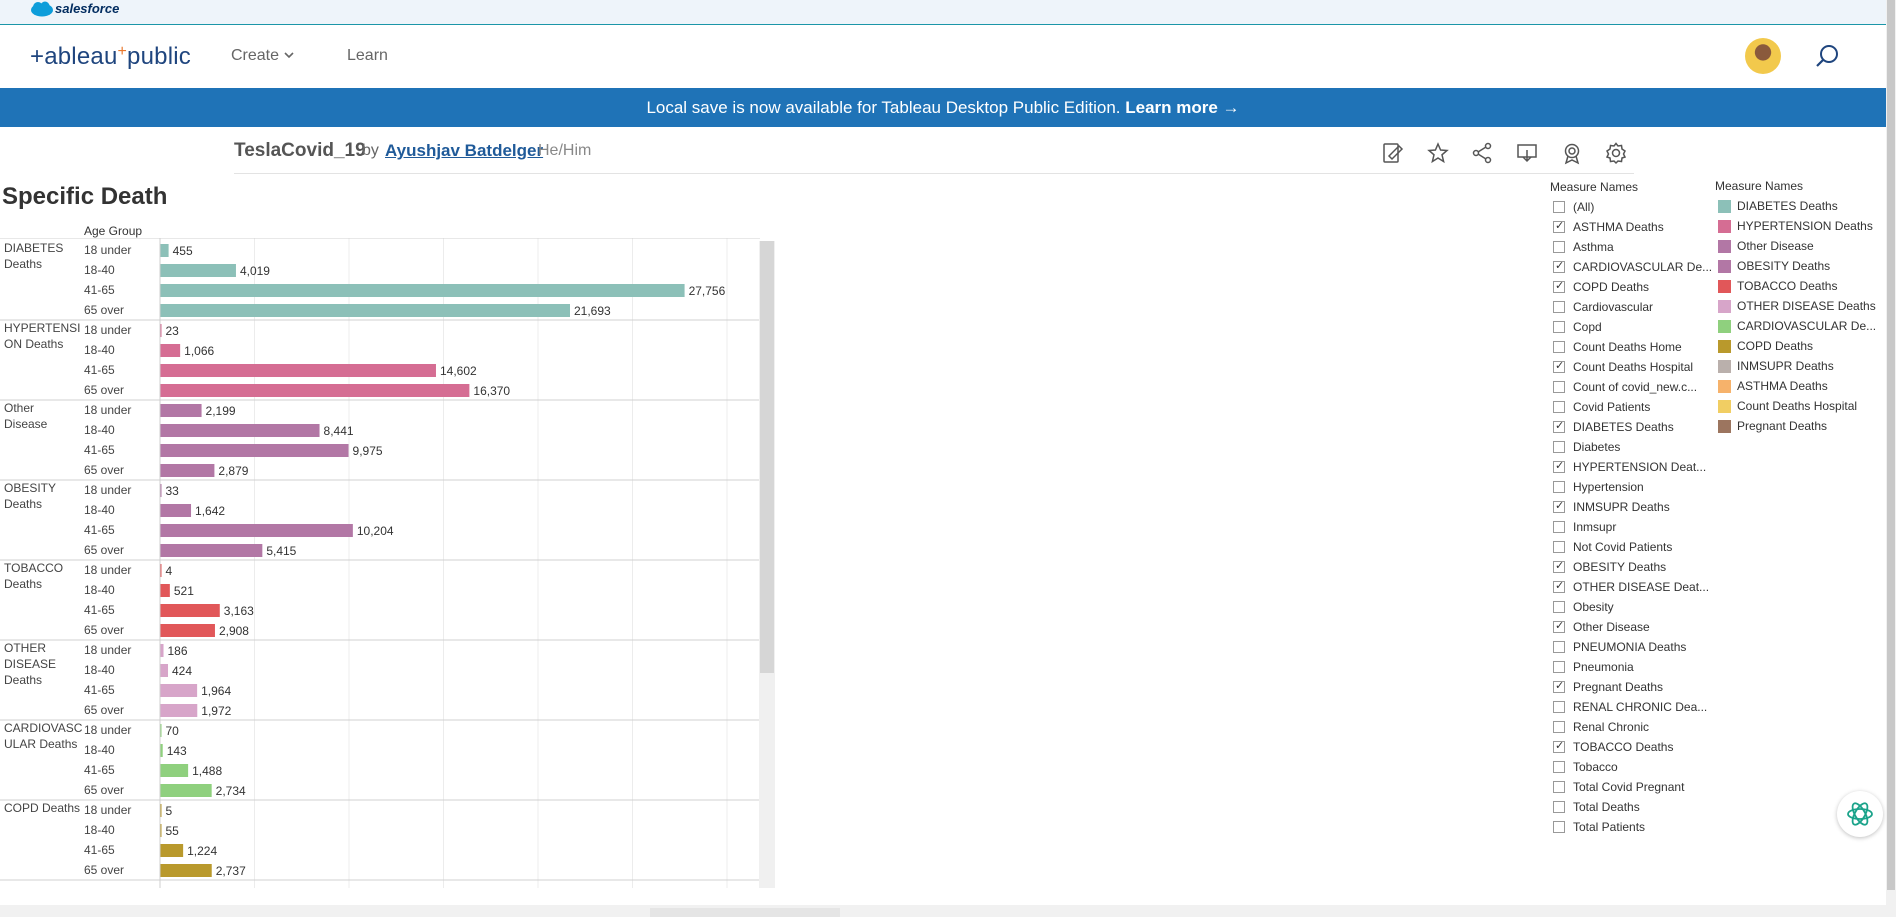 The image size is (1896, 917). I want to click on filter-item: Pregnant Deaths, so click(1628, 688).